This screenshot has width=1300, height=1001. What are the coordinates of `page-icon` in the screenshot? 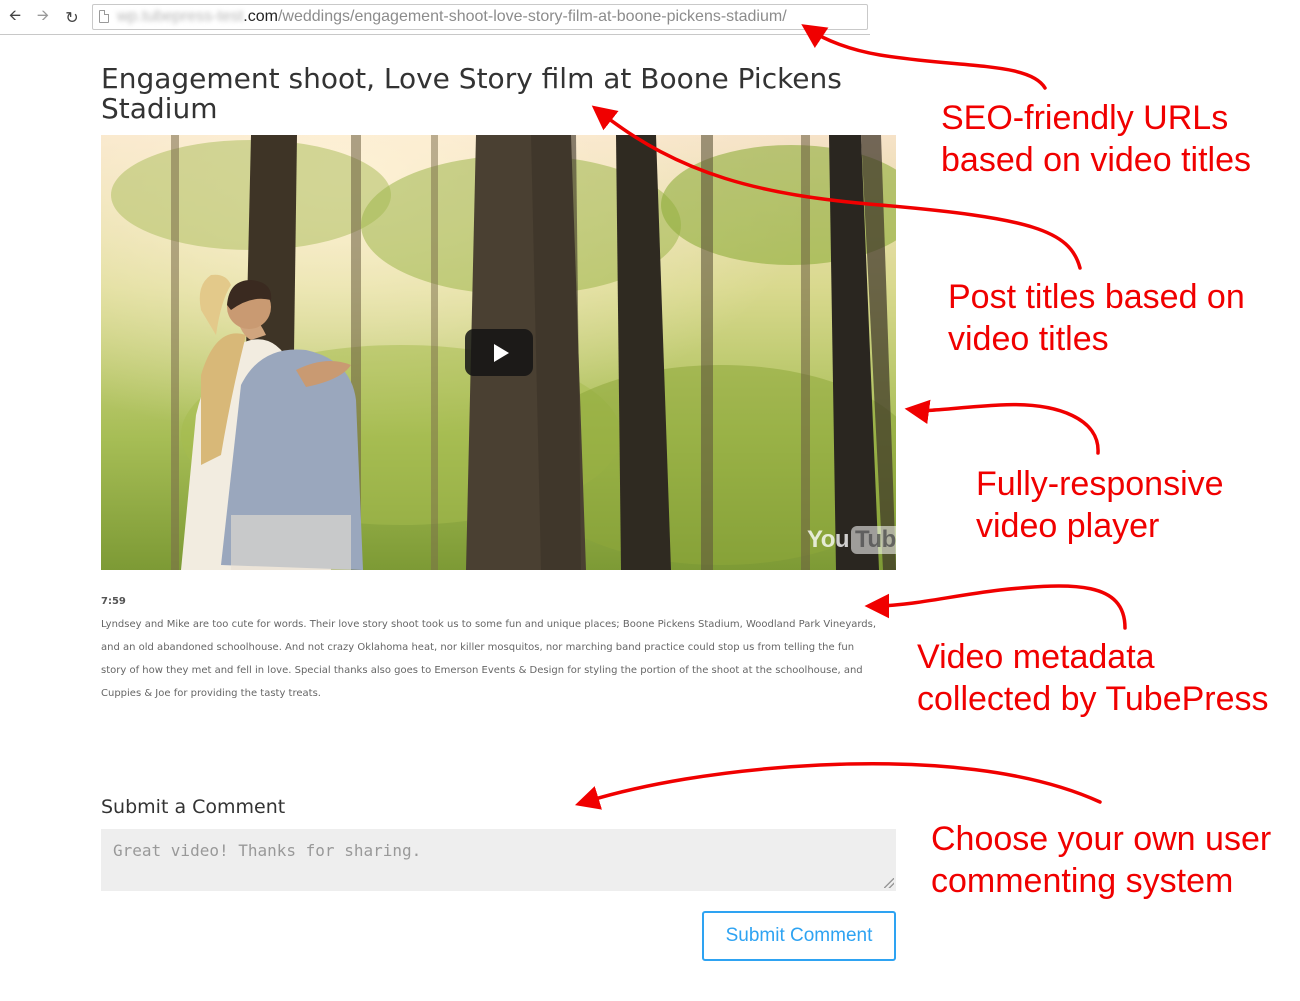 It's located at (104, 16).